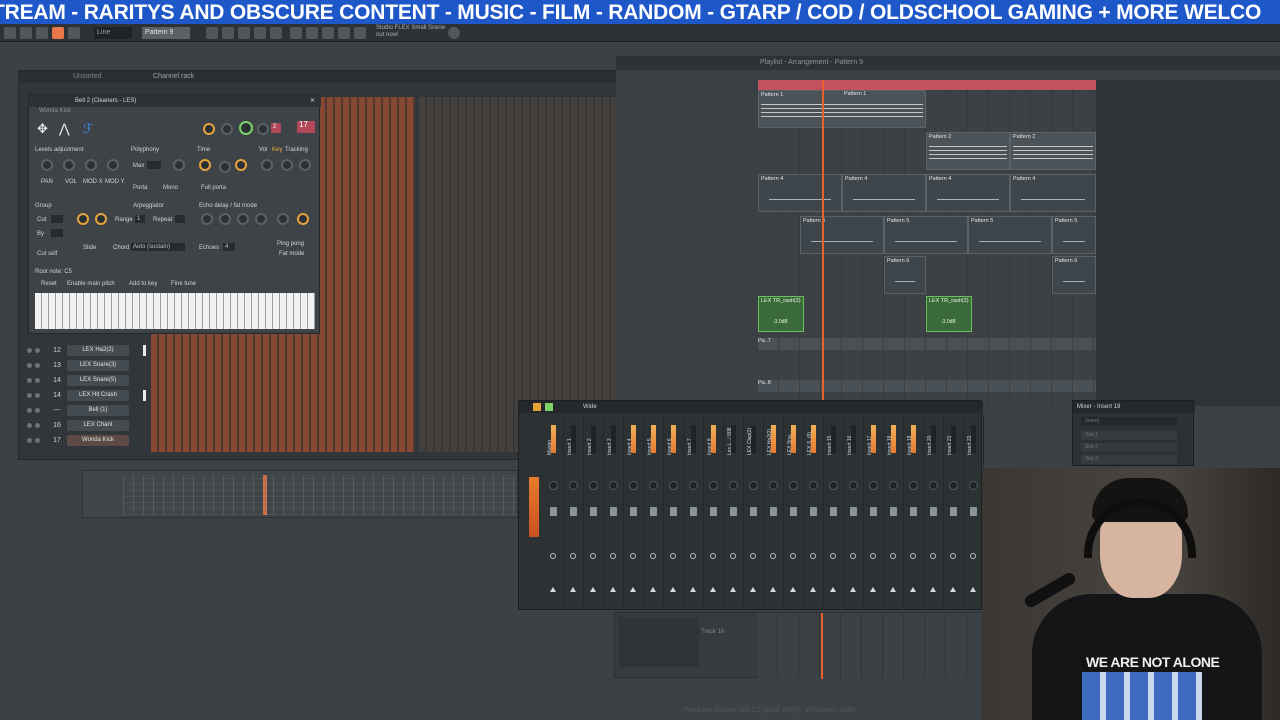 Image resolution: width=1280 pixels, height=720 pixels. Describe the element at coordinates (47, 165) in the screenshot. I see `pan-level-knob` at that location.